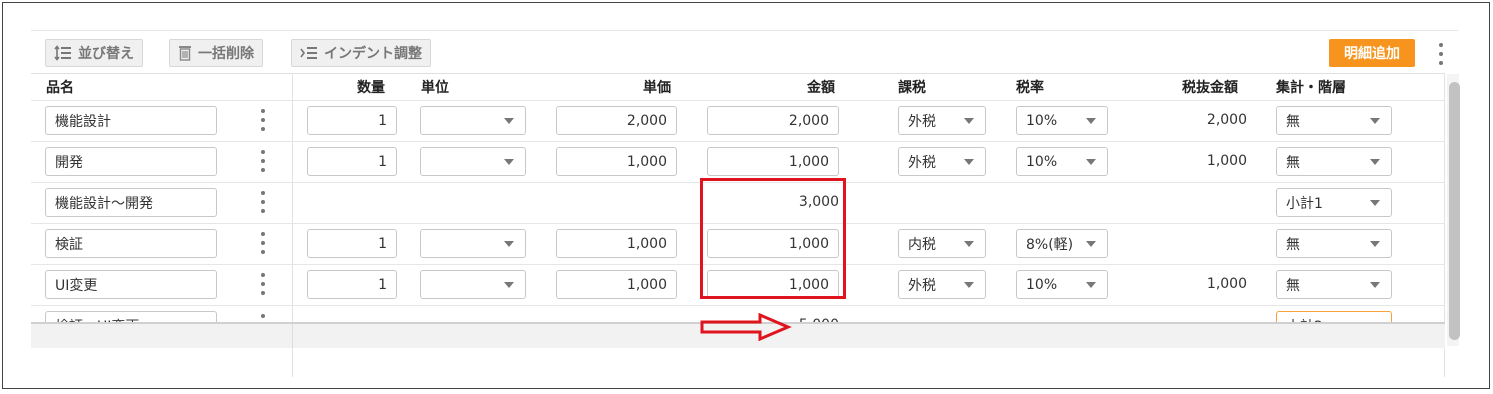 This screenshot has height=394, width=1493. I want to click on trash-icon, so click(185, 53).